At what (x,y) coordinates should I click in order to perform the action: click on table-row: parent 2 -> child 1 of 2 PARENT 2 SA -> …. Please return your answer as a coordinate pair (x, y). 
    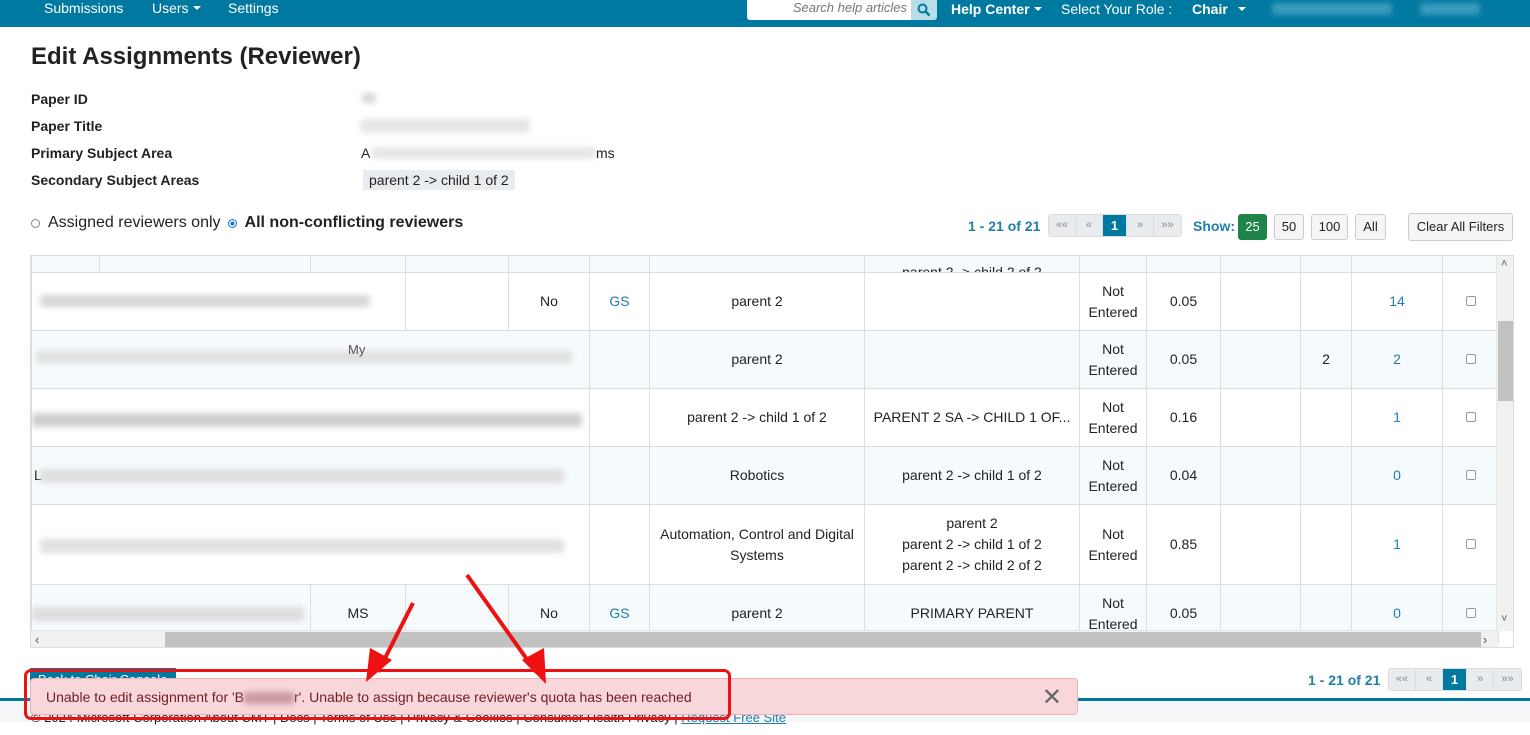
    Looking at the image, I should click on (765, 417).